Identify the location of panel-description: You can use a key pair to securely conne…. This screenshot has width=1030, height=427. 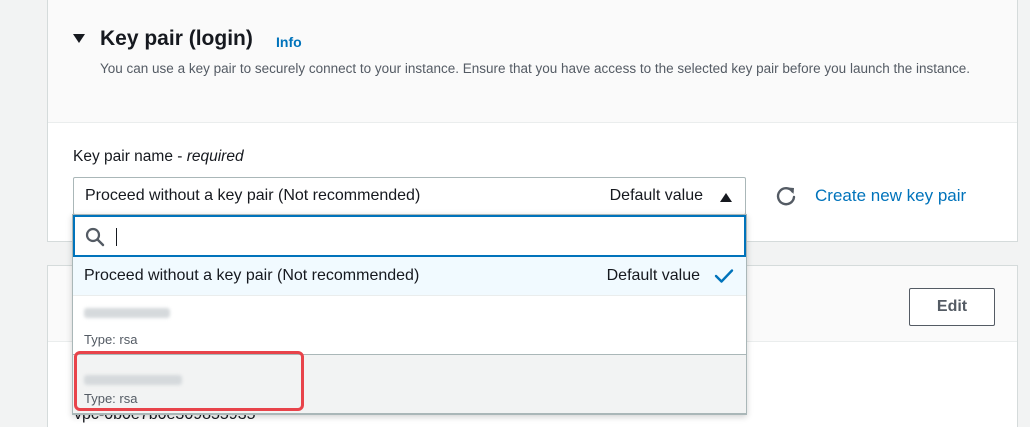
(535, 68).